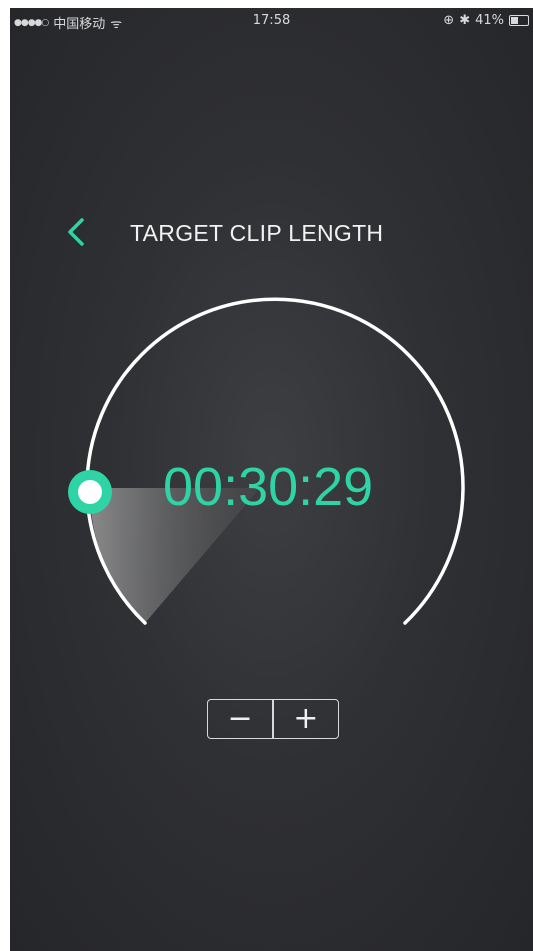  I want to click on back-button, so click(74, 232).